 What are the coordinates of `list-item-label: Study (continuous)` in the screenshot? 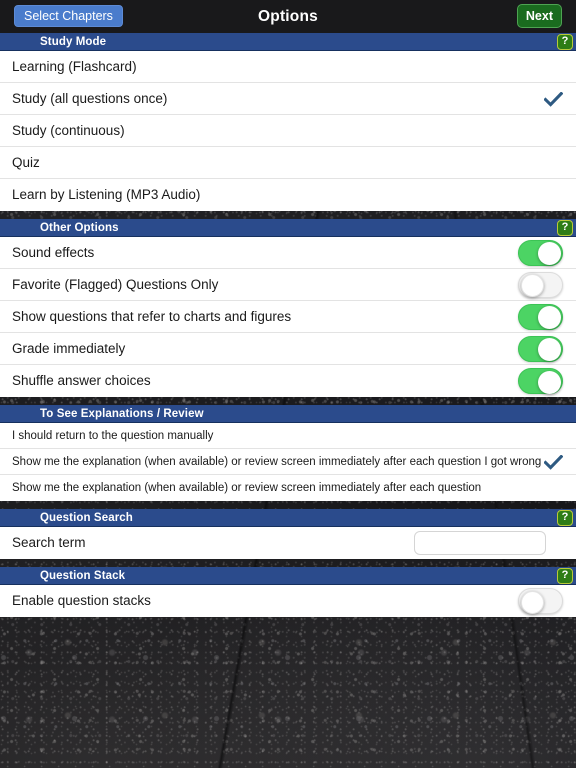 It's located at (68, 130).